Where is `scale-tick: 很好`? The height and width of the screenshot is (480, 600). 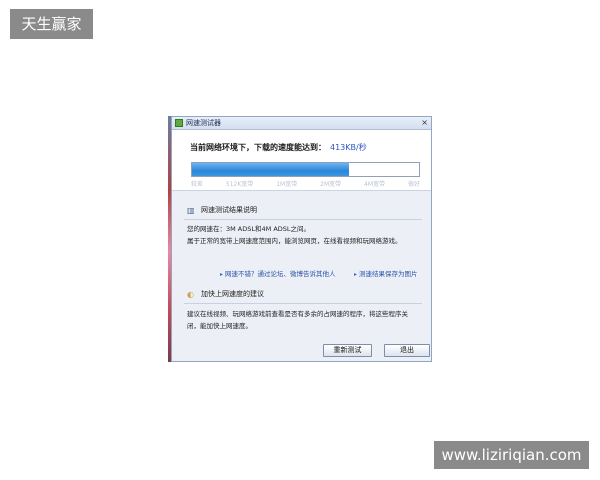
scale-tick: 很好 is located at coordinates (413, 184).